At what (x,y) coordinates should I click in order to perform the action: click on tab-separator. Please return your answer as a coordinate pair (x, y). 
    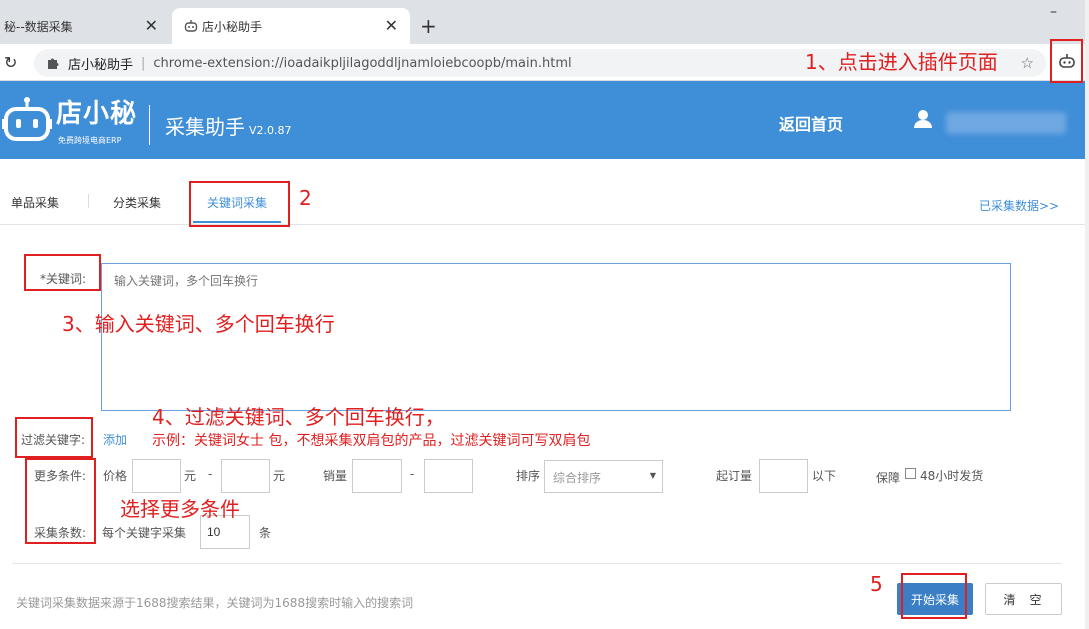
    Looking at the image, I should click on (88, 201).